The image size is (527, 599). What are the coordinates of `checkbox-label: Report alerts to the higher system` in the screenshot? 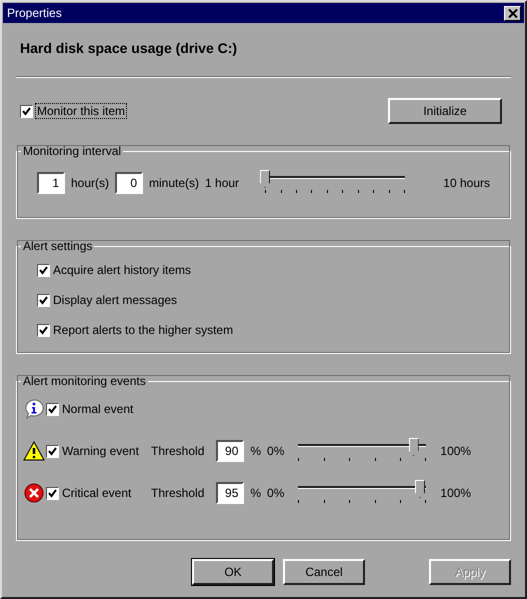 It's located at (143, 330).